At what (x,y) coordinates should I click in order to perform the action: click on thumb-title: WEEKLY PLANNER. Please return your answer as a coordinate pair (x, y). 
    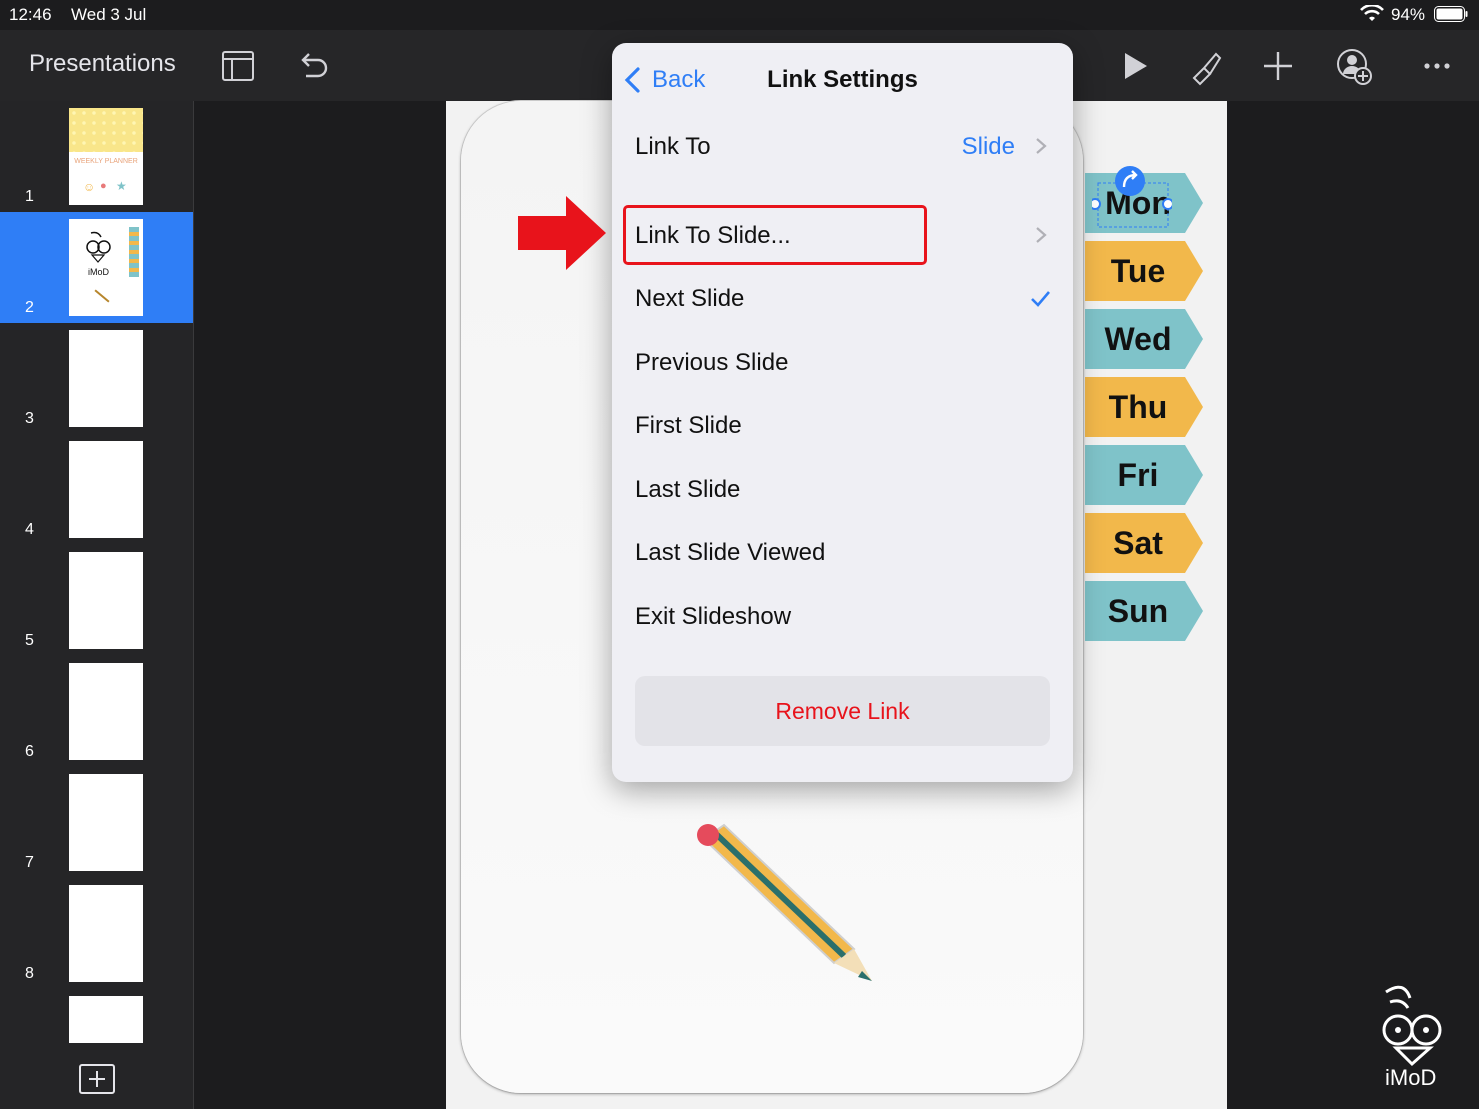
    Looking at the image, I should click on (106, 161).